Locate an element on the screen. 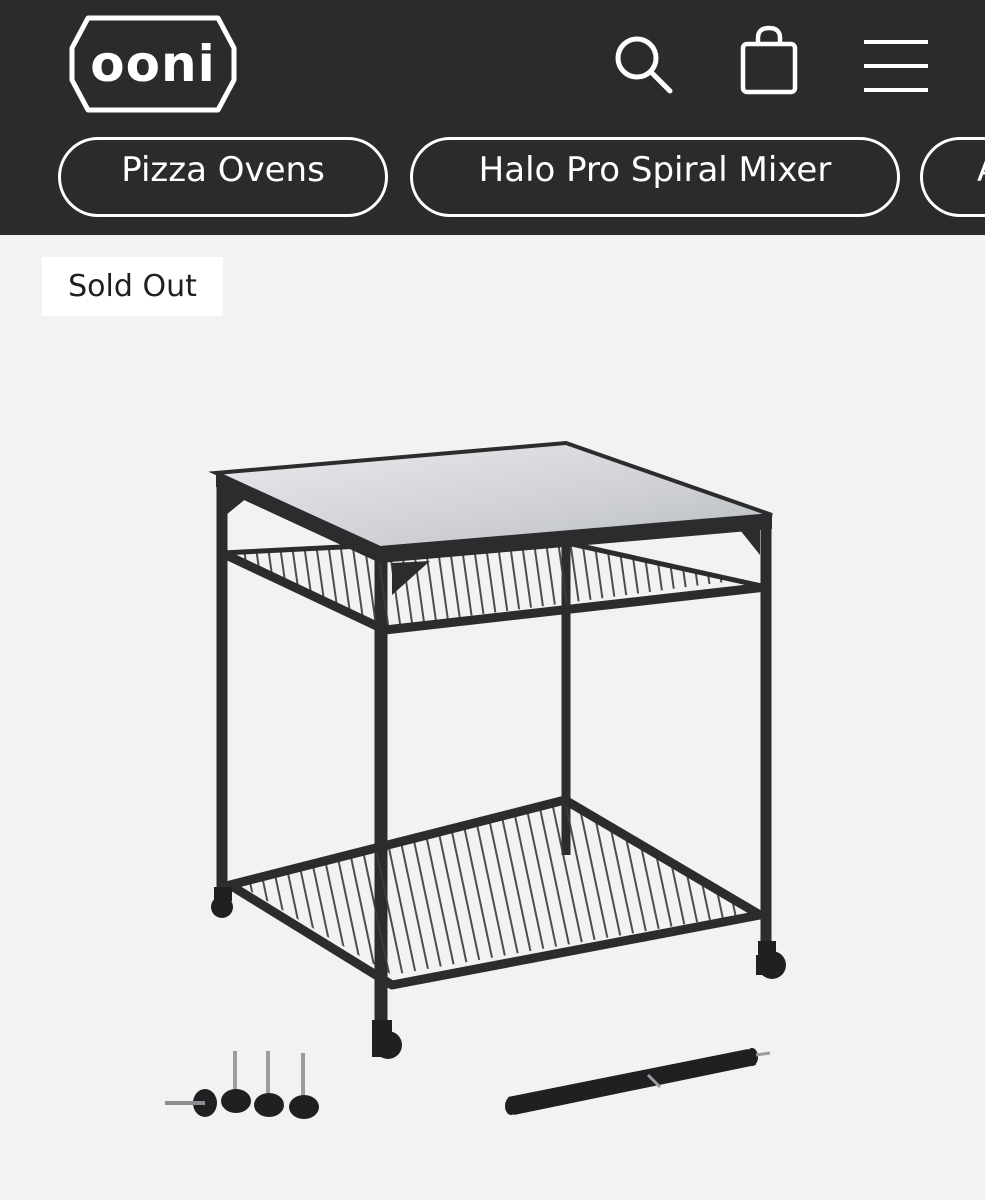 This screenshot has width=985, height=1200. logo-text: ooni is located at coordinates (153, 64).